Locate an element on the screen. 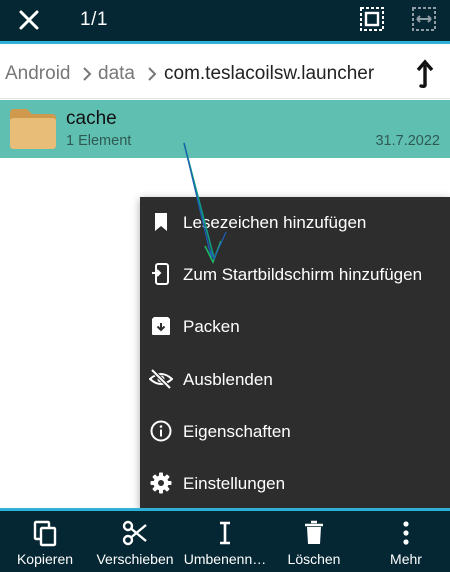  menu-item-settings: Einstellungen is located at coordinates (295, 484).